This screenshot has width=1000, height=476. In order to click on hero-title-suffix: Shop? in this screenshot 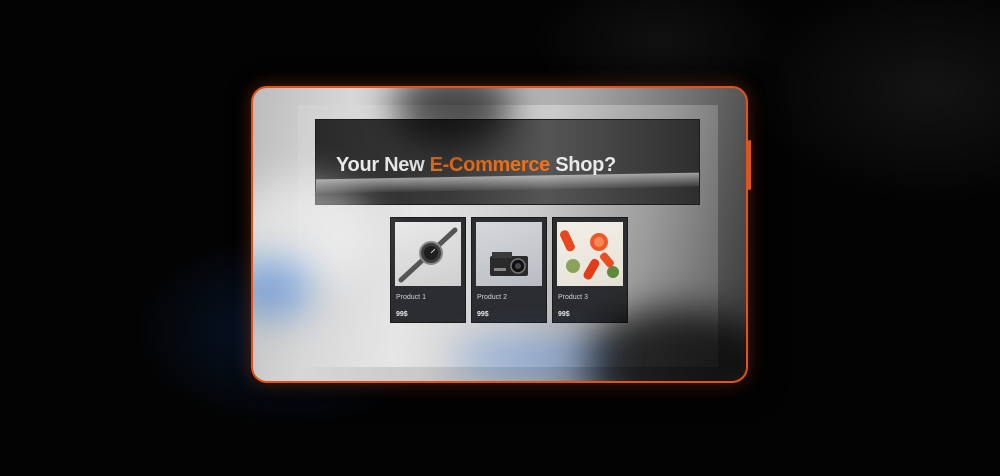, I will do `click(583, 165)`.